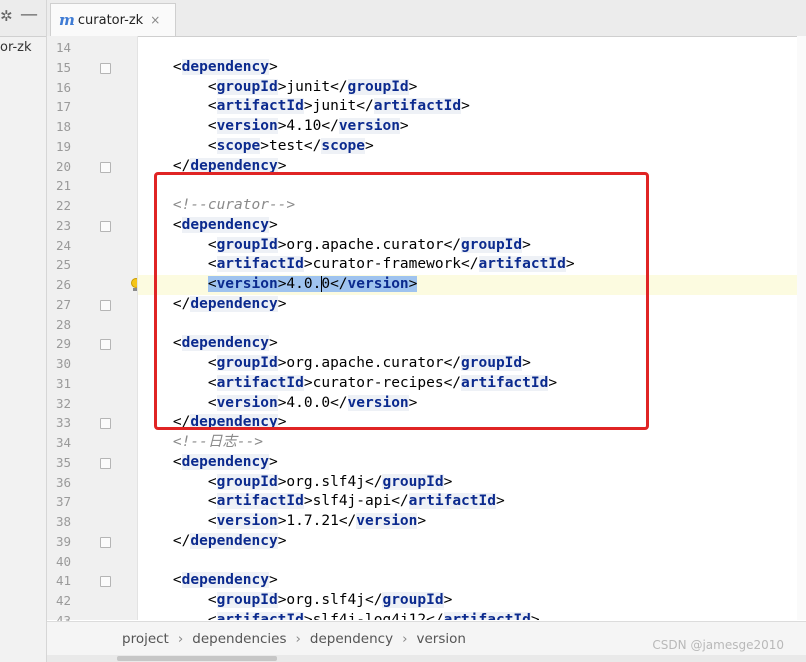 The width and height of the screenshot is (806, 662). I want to click on breadcrumb-item-dependencies: dependencies, so click(239, 639).